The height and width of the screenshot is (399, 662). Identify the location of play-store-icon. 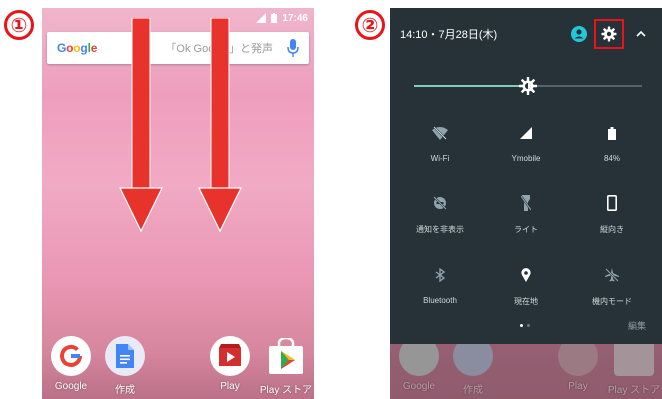
(286, 356).